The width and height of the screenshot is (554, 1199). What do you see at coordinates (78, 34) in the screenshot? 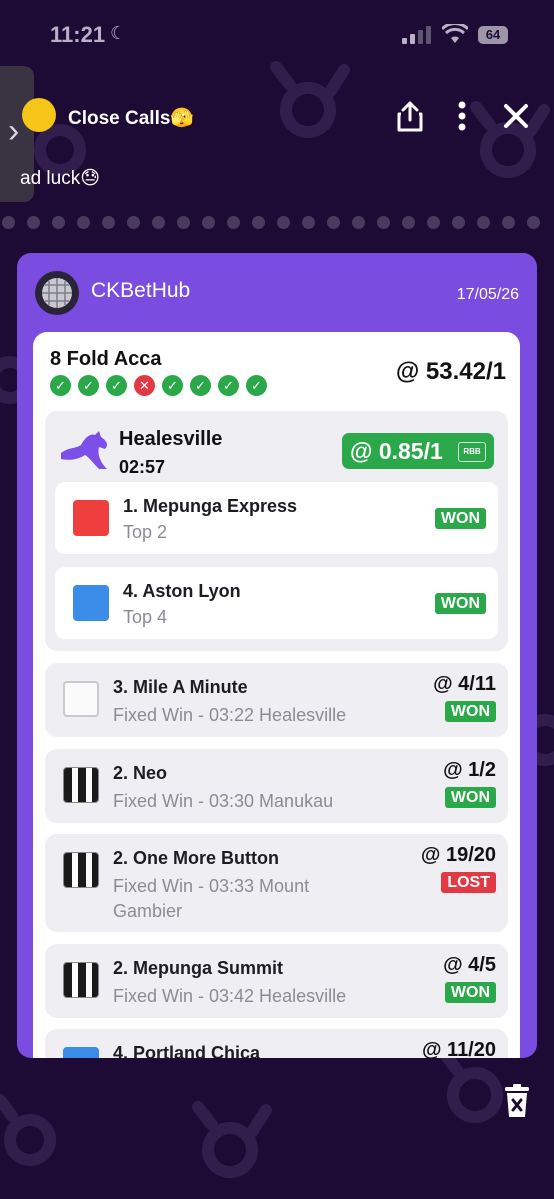
I see `status-time: 11:21` at bounding box center [78, 34].